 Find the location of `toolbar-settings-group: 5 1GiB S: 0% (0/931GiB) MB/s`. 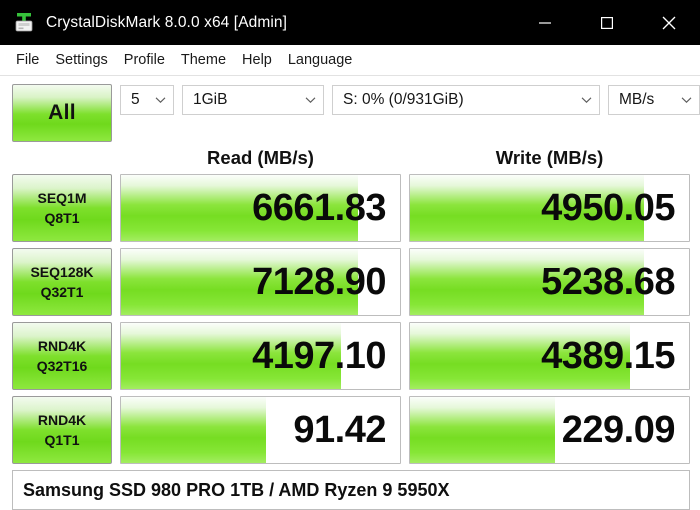

toolbar-settings-group: 5 1GiB S: 0% (0/931GiB) MB/s is located at coordinates (410, 99).